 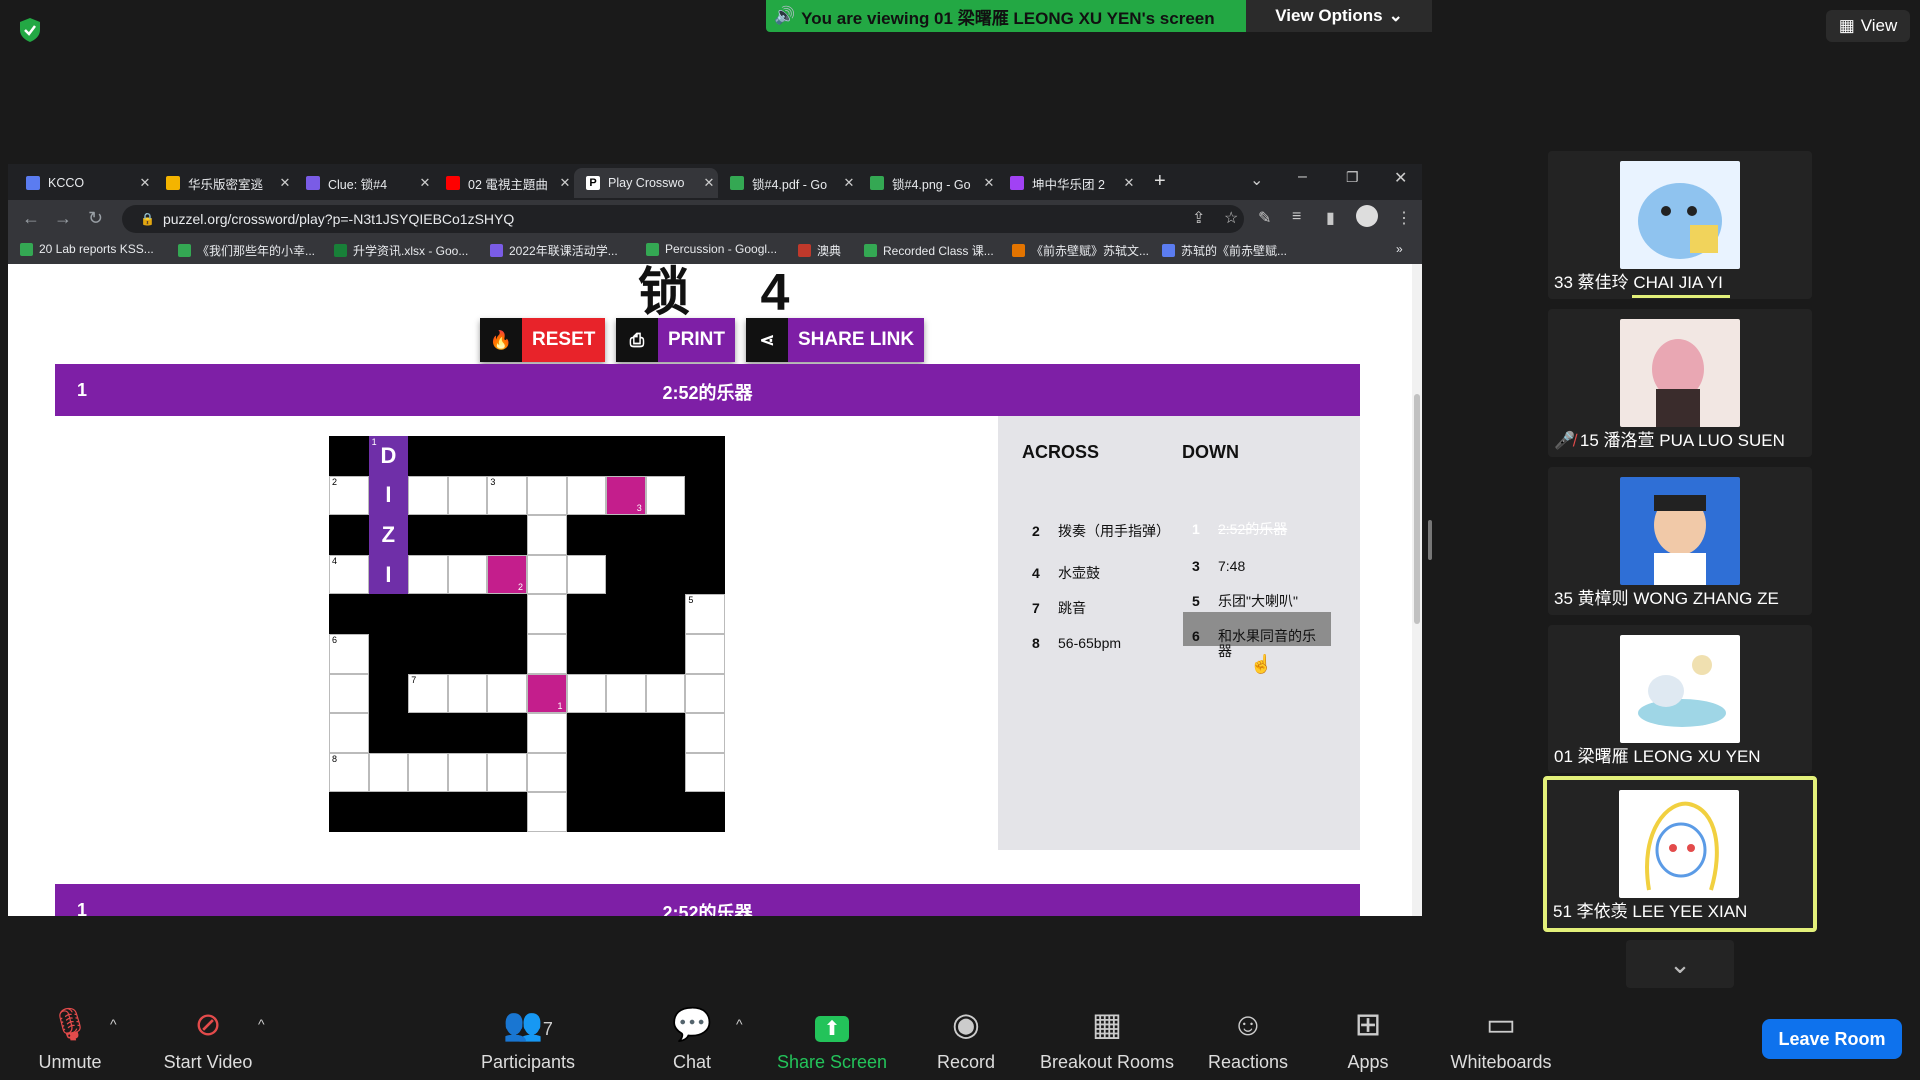 What do you see at coordinates (1680, 699) in the screenshot?
I see `participant-tile: 01 梁曙雁 LEONG XU YEN` at bounding box center [1680, 699].